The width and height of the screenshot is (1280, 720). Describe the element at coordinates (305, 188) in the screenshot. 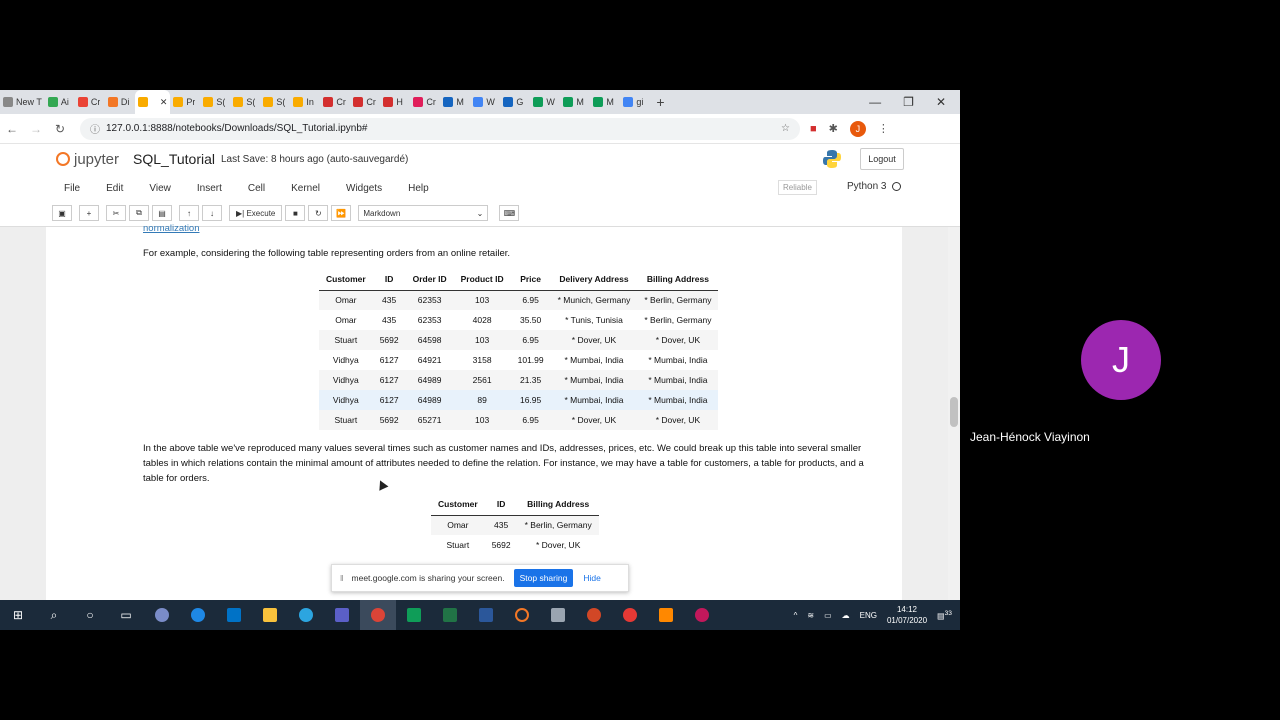

I see `menu-kernel: Kernel` at that location.